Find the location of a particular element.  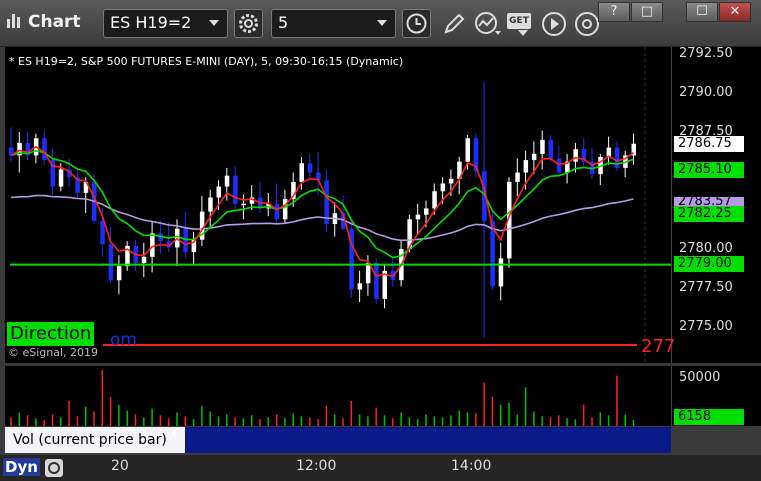

get-button: GET is located at coordinates (519, 21).